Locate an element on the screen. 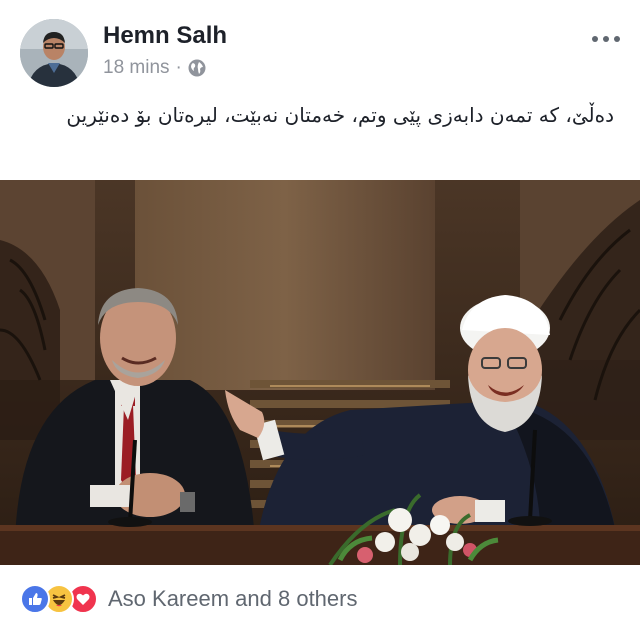  more-options-icon is located at coordinates (606, 39).